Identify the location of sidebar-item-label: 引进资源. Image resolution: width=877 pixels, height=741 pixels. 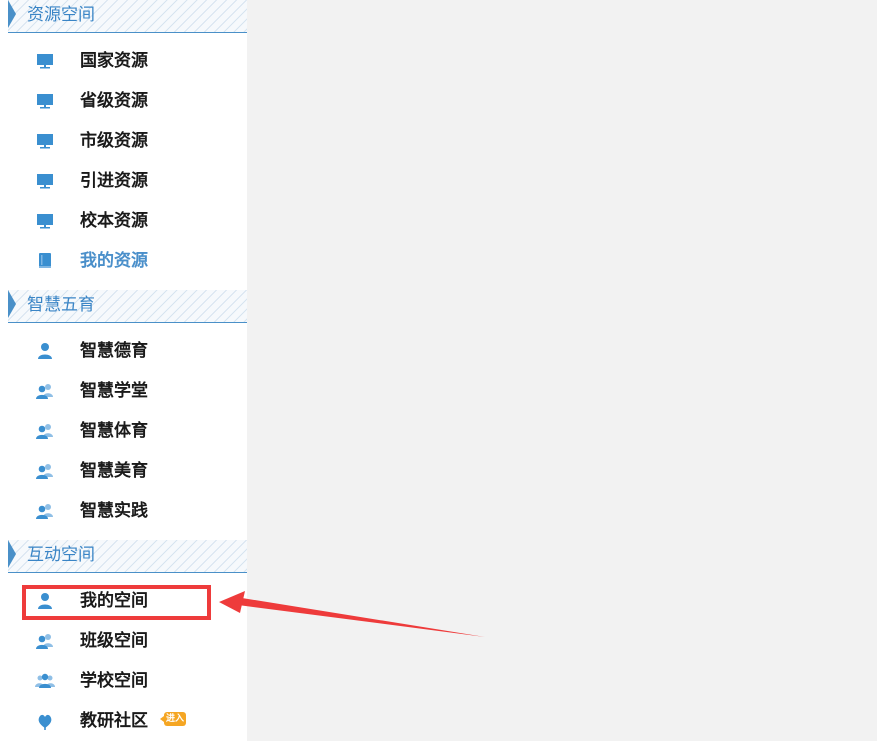
(114, 181).